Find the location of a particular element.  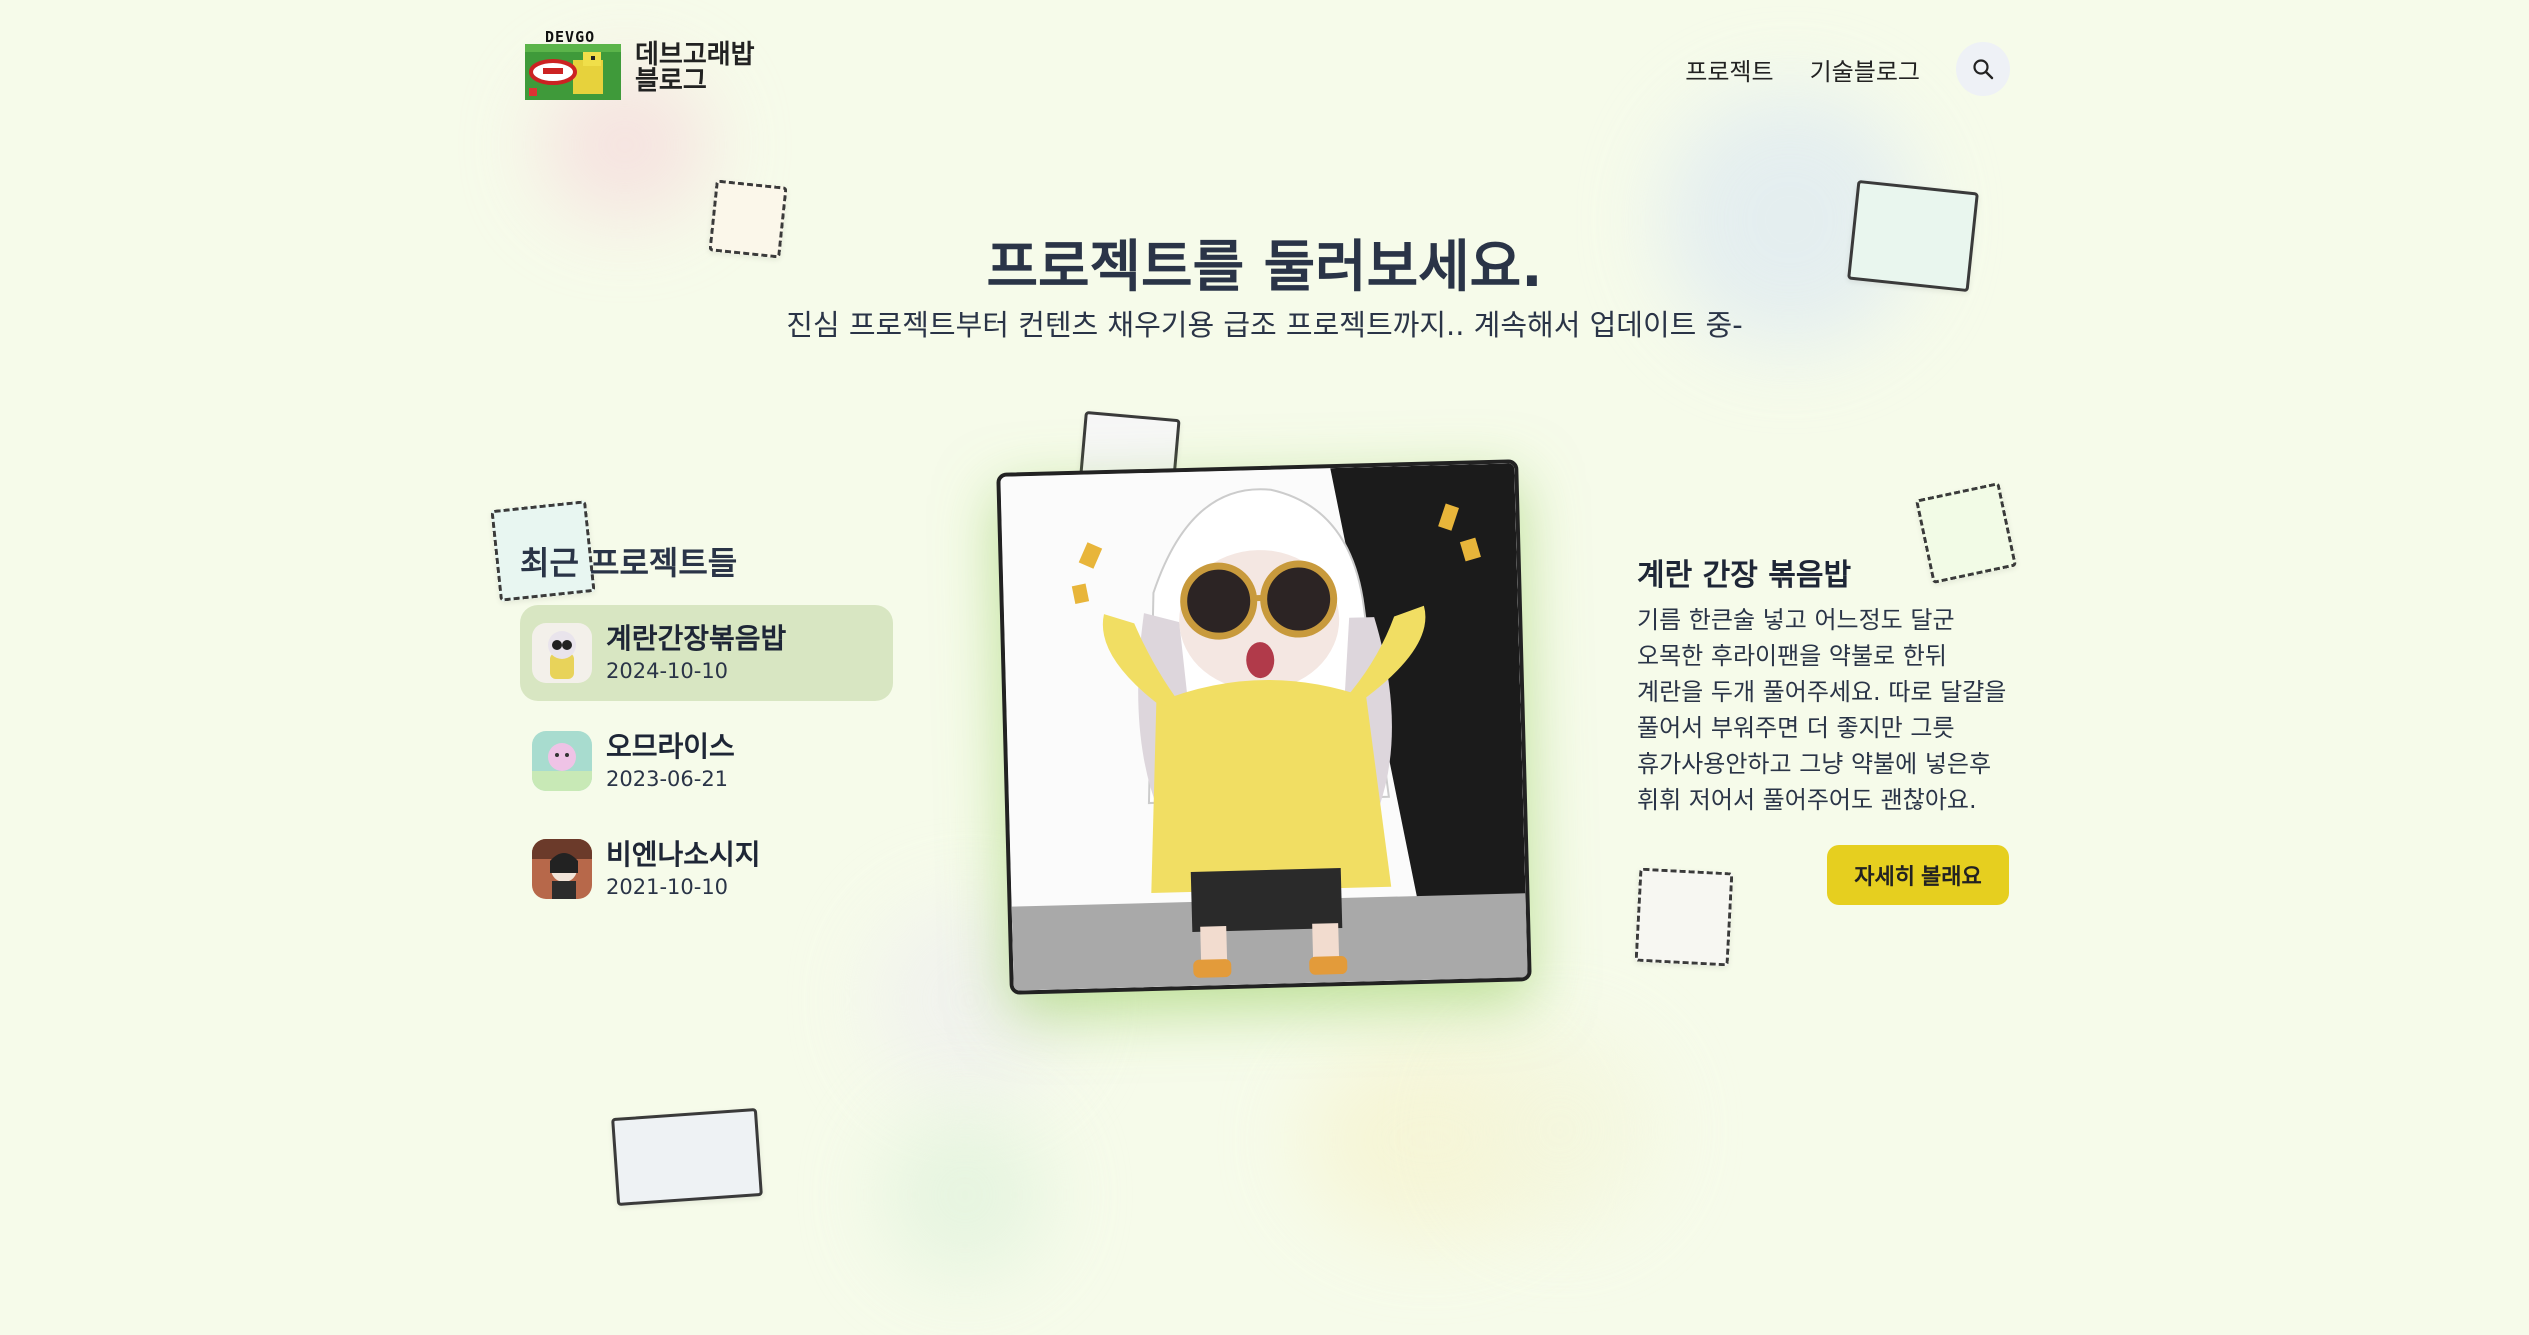

site-title: 데브고래밥 블로그 is located at coordinates (695, 68).